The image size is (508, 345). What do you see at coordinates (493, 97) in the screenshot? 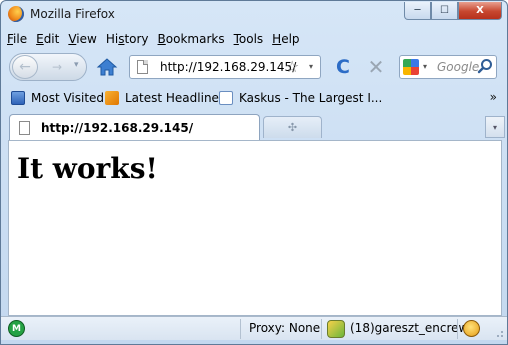
I see `bookmarks-overflow-button: »` at bounding box center [493, 97].